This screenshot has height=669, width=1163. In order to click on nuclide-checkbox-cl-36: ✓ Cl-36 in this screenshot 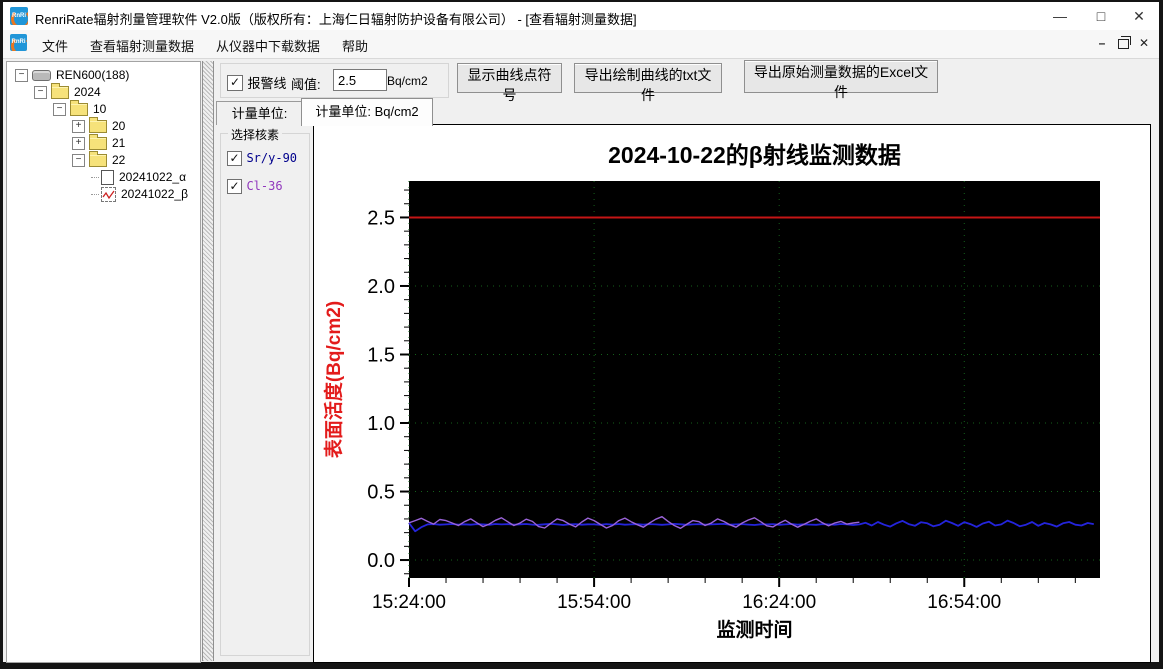, I will do `click(255, 186)`.